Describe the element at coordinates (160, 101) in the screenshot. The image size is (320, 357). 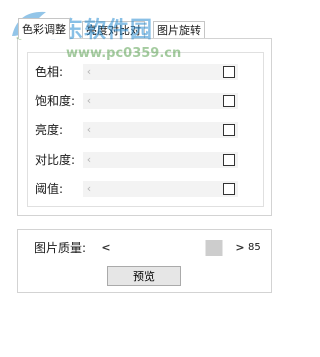
I see `saturation-slider: ‹ ›` at that location.